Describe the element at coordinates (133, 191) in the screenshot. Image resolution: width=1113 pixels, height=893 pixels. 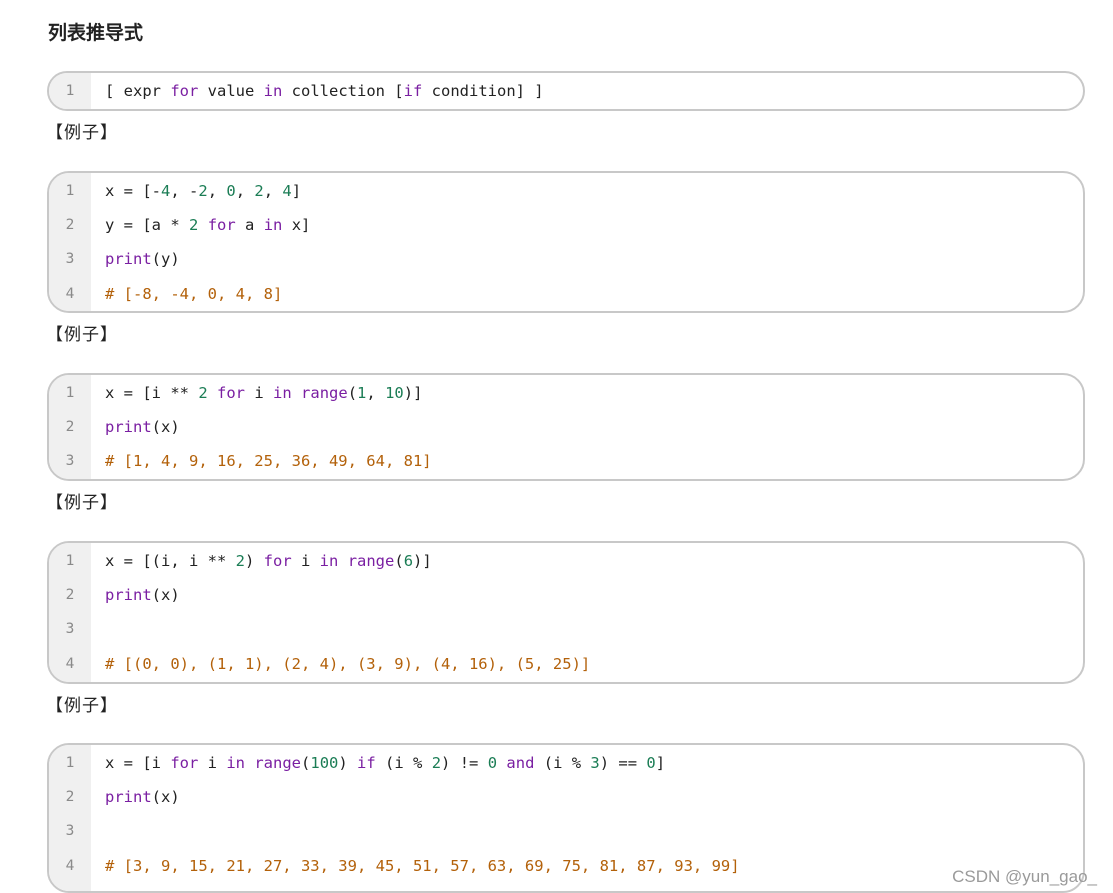
I see `code-token: x = [-` at that location.